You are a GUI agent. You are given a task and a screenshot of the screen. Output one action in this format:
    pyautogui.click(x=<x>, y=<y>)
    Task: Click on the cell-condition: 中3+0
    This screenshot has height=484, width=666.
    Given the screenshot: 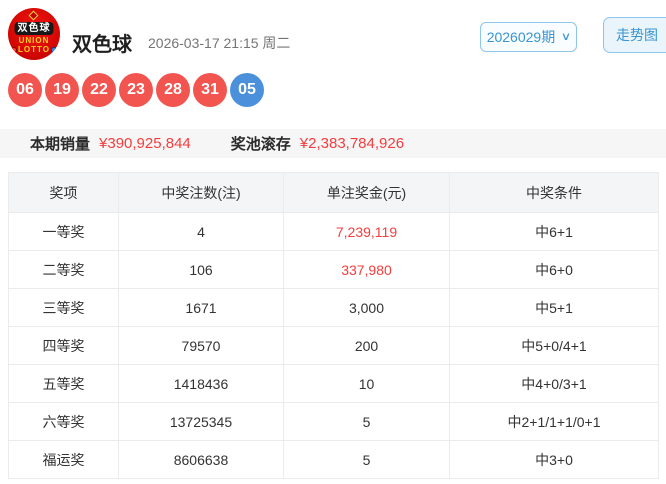 What is the action you would take?
    pyautogui.click(x=554, y=459)
    